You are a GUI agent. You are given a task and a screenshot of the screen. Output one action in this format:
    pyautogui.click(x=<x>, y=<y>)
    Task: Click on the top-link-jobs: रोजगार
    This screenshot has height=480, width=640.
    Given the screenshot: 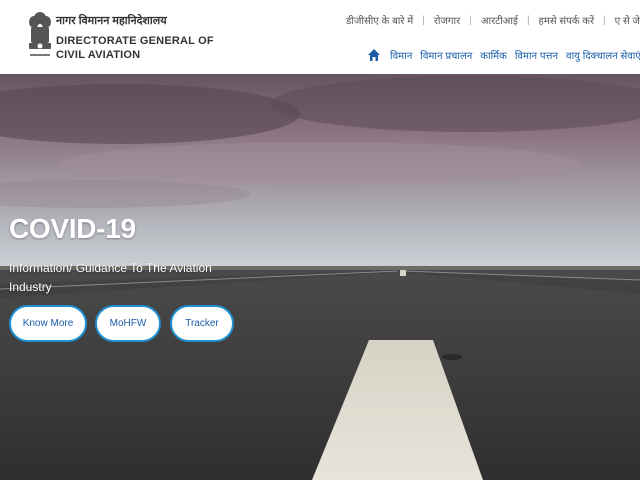 What is the action you would take?
    pyautogui.click(x=447, y=20)
    